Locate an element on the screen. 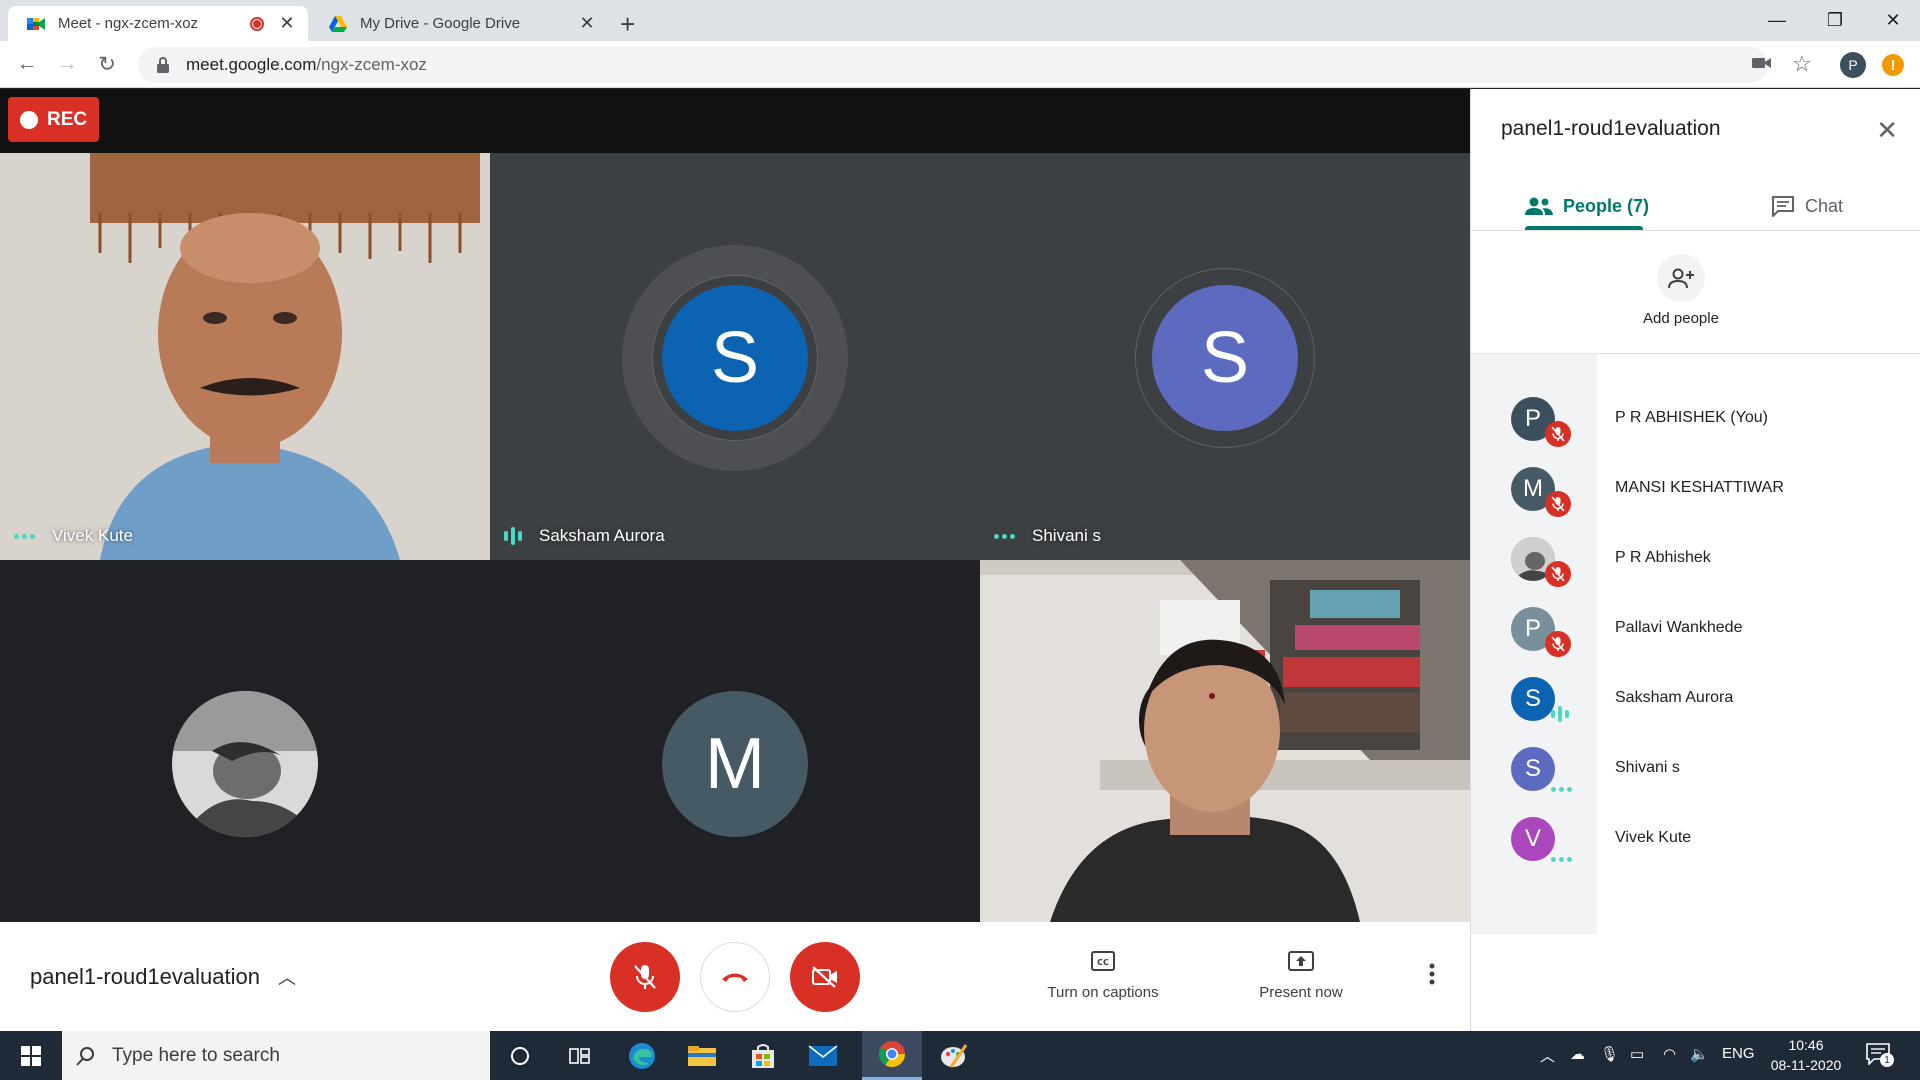 This screenshot has width=1920, height=1080. participant-row: P Pallavi Wankhede is located at coordinates (1695, 630).